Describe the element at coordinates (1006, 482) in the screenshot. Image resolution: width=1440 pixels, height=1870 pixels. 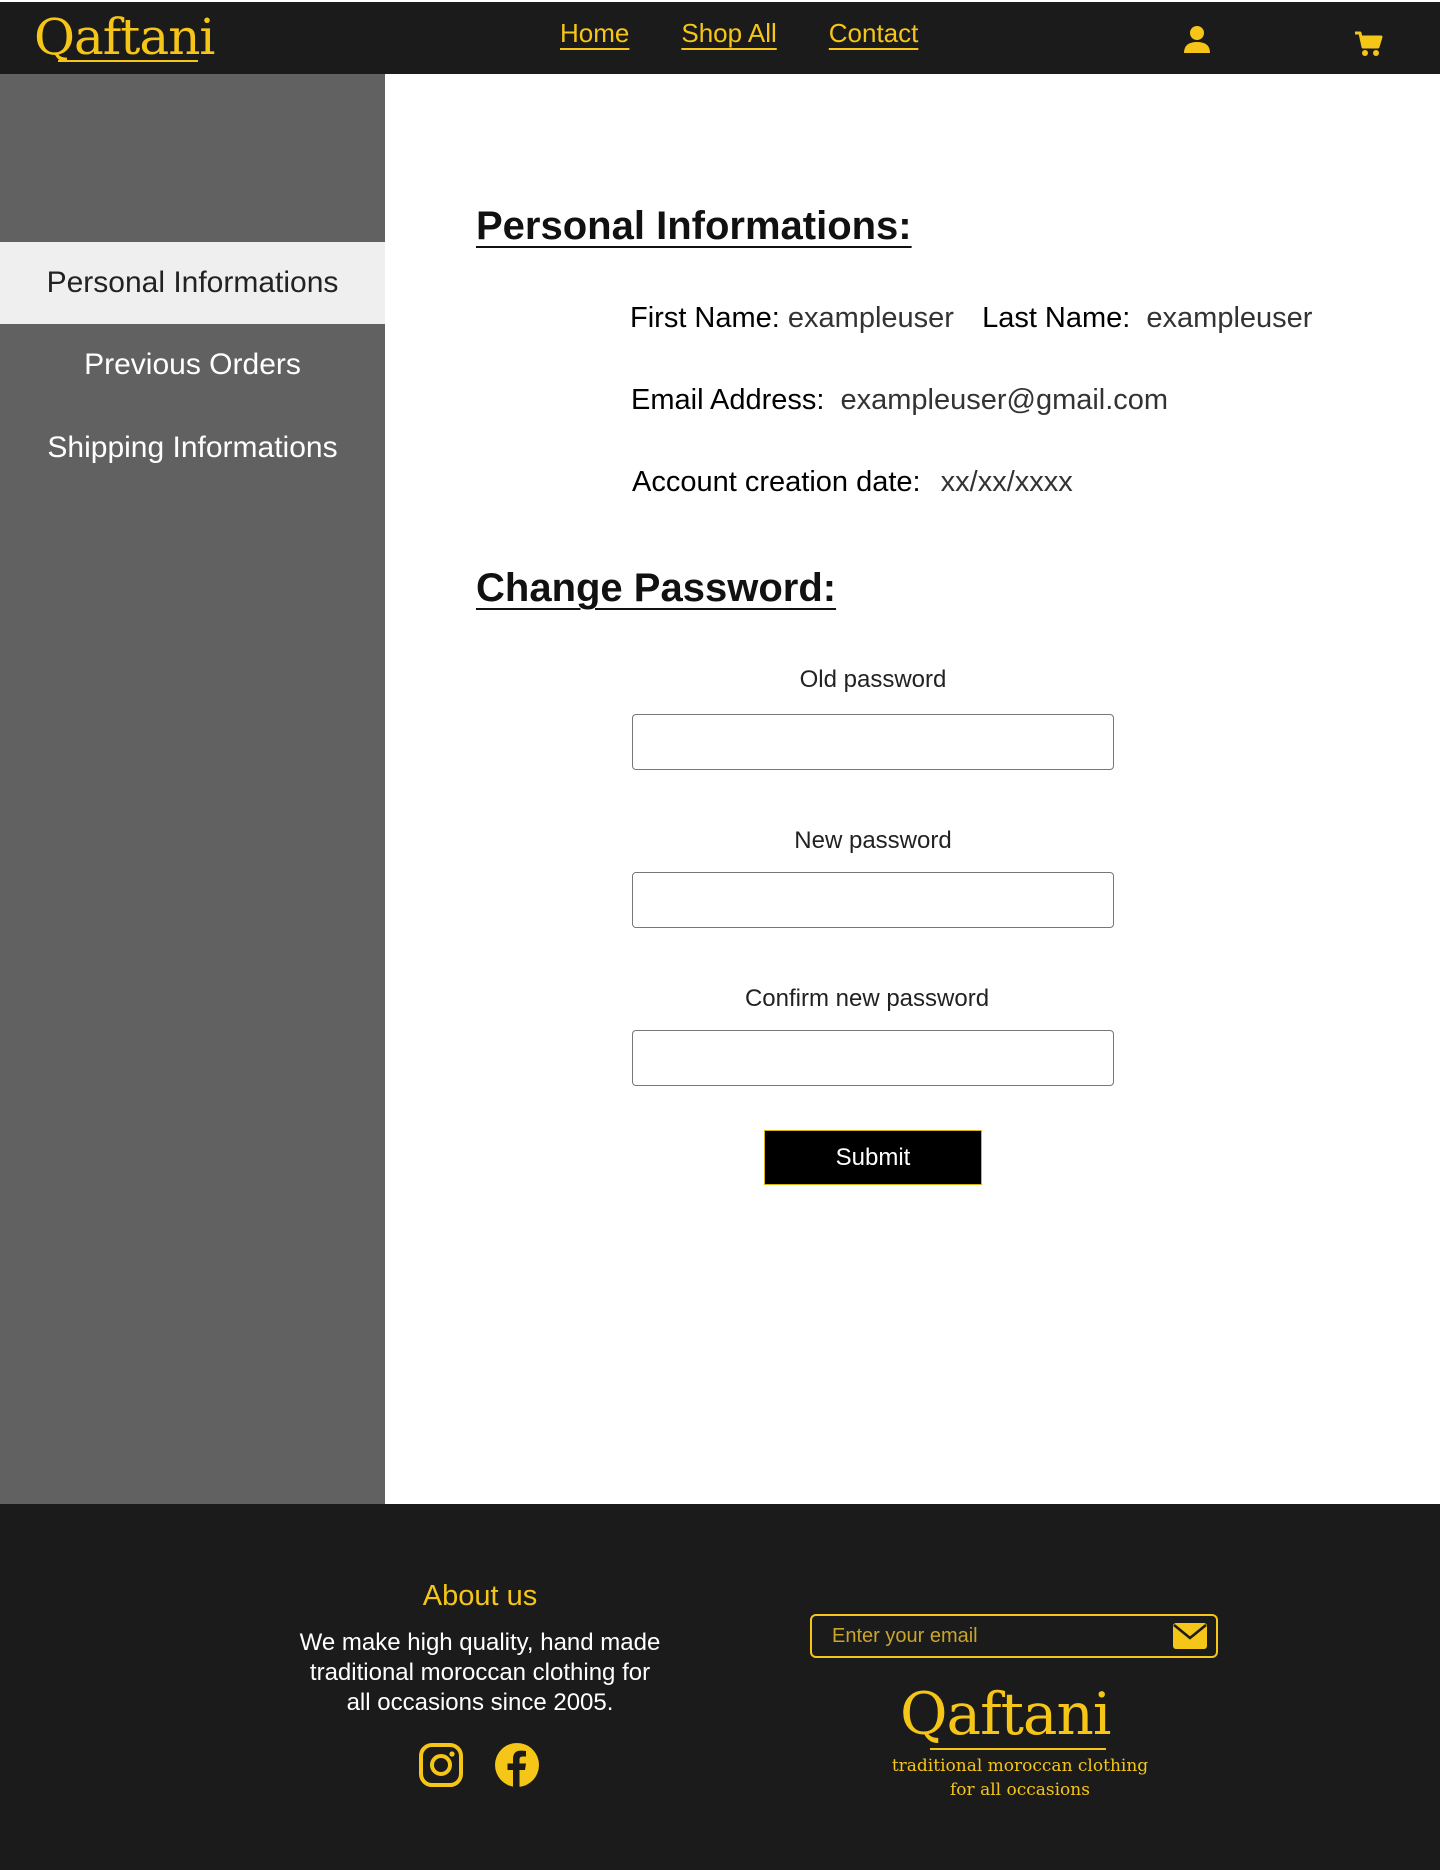
I see `creation-date-value: xx/xx/xxxx` at that location.